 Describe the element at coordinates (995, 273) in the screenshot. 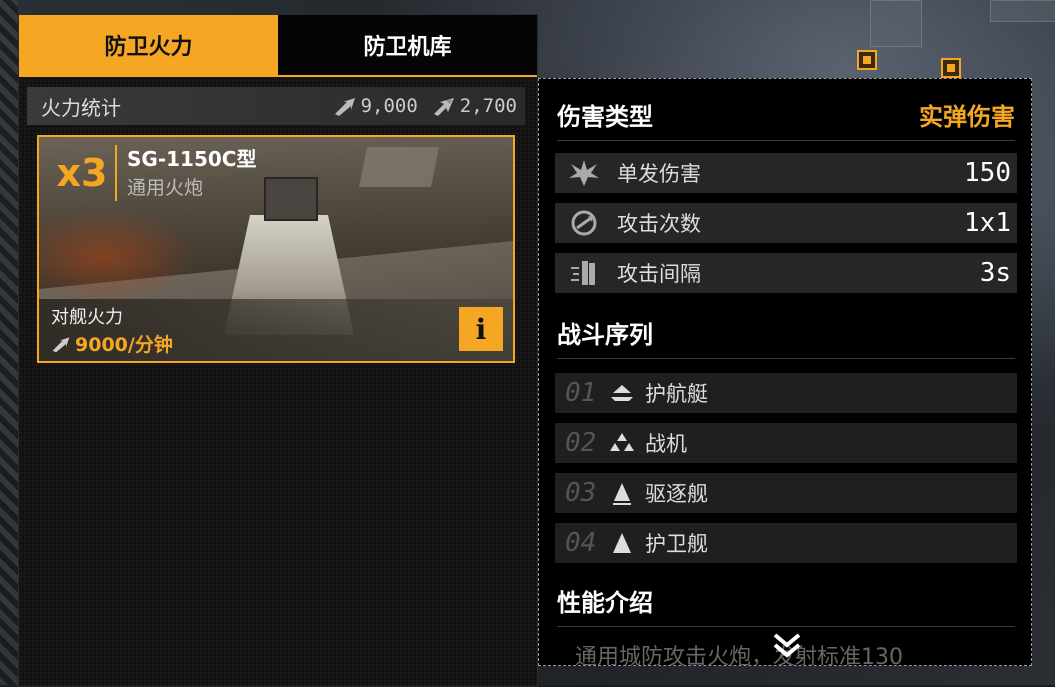

I see `stat-value: 3s` at that location.